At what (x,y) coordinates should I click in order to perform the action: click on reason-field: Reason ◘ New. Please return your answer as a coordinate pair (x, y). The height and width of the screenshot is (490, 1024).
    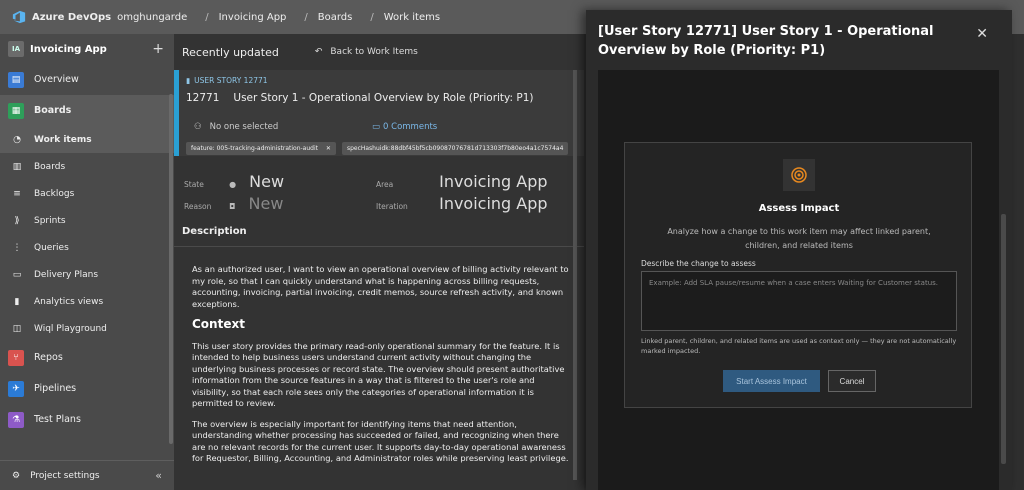
    Looking at the image, I should click on (233, 203).